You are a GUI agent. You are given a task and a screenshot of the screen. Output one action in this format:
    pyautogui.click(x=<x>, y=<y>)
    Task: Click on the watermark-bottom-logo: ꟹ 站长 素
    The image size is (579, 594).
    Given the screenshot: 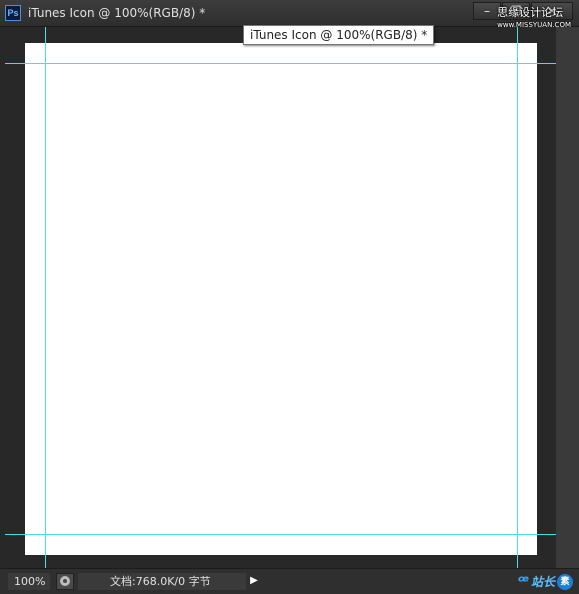 What is the action you would take?
    pyautogui.click(x=545, y=582)
    